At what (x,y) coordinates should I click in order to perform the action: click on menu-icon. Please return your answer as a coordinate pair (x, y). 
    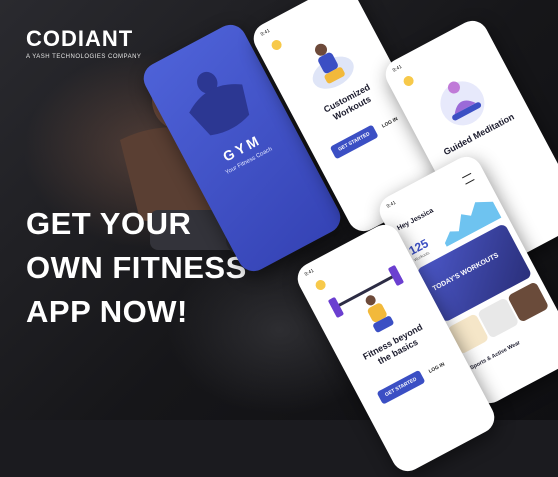
    Looking at the image, I should click on (468, 178).